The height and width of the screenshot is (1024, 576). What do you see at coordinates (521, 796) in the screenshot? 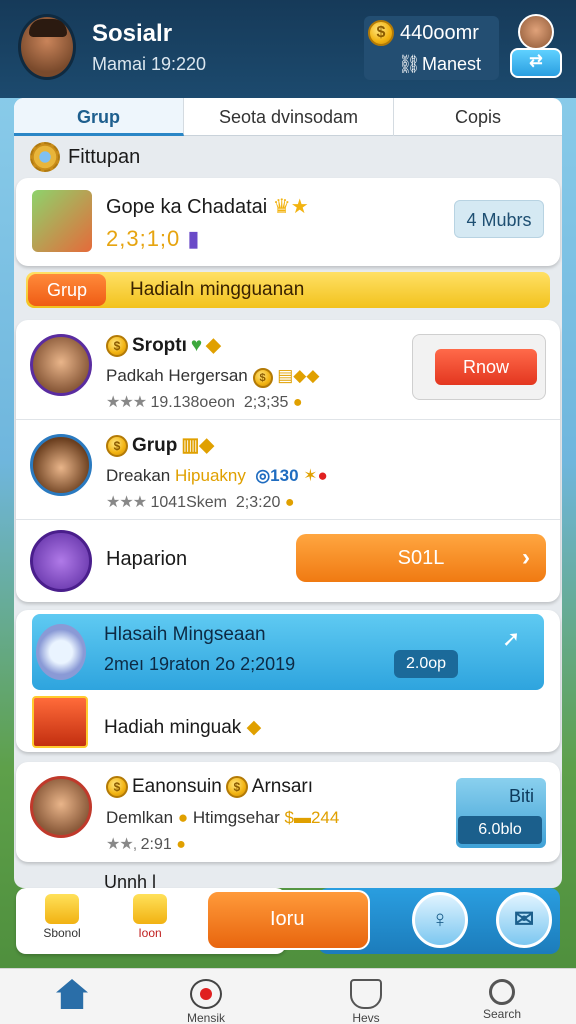
I see `friend-badge-top: Biti` at bounding box center [521, 796].